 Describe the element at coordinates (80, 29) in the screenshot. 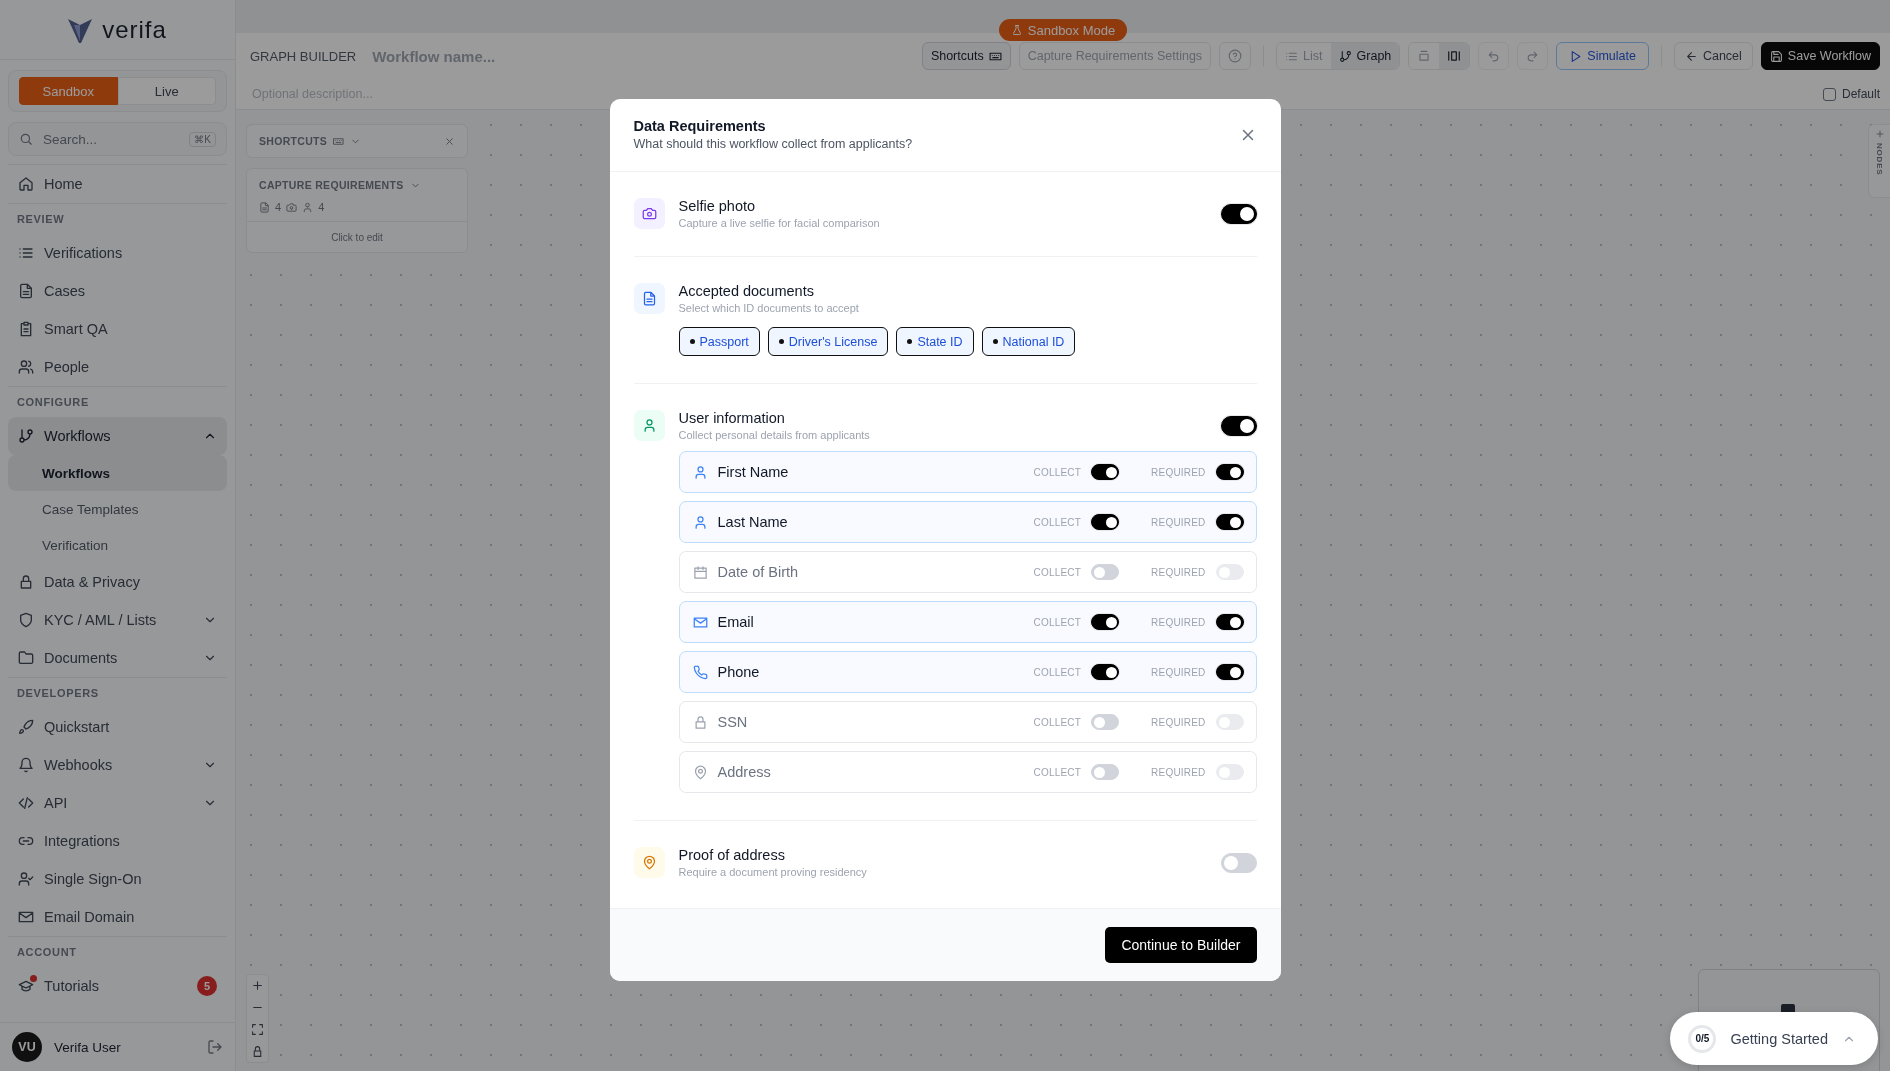

I see `logo-icon` at that location.